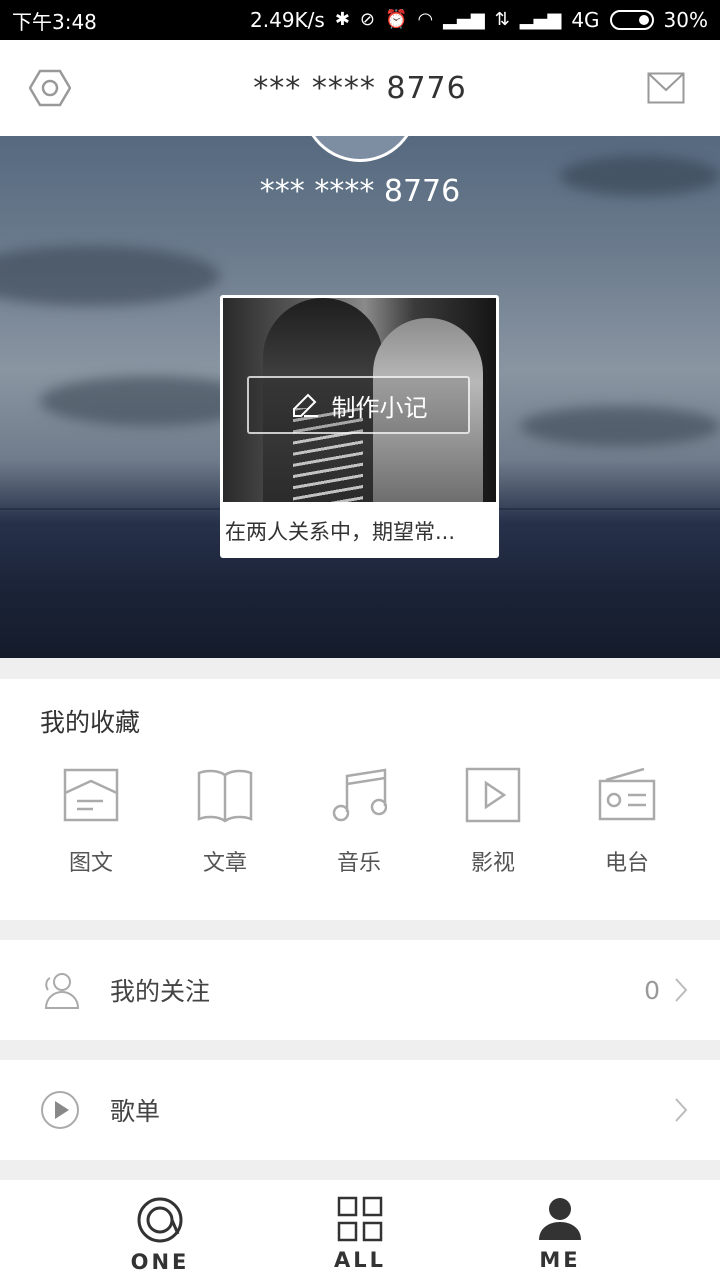 This screenshot has height=1280, width=720. I want to click on favorite-item-article: 文章, so click(225, 820).